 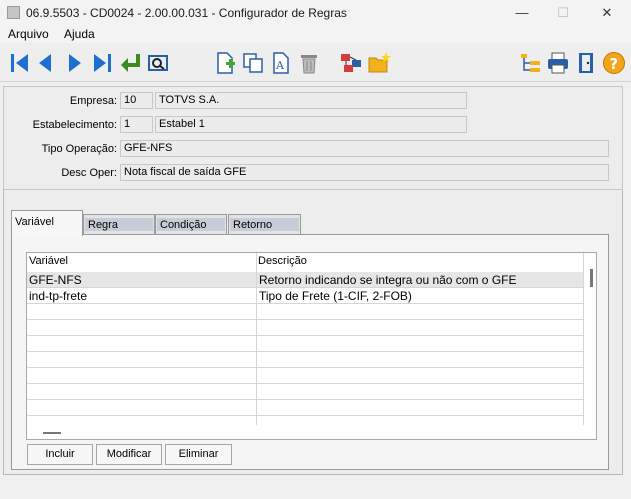 I want to click on estabelecimento-label: Estabelecimento:, so click(x=74, y=125).